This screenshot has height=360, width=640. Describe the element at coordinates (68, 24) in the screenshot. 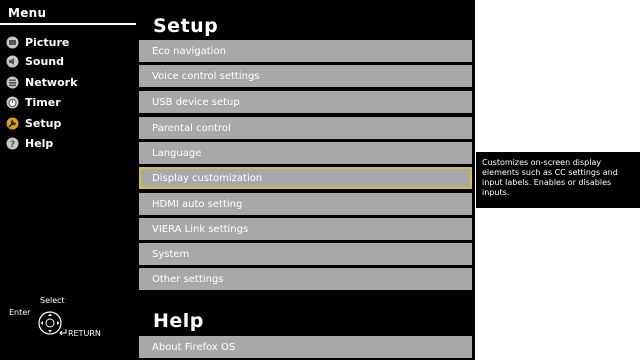

I see `menu-divider` at that location.